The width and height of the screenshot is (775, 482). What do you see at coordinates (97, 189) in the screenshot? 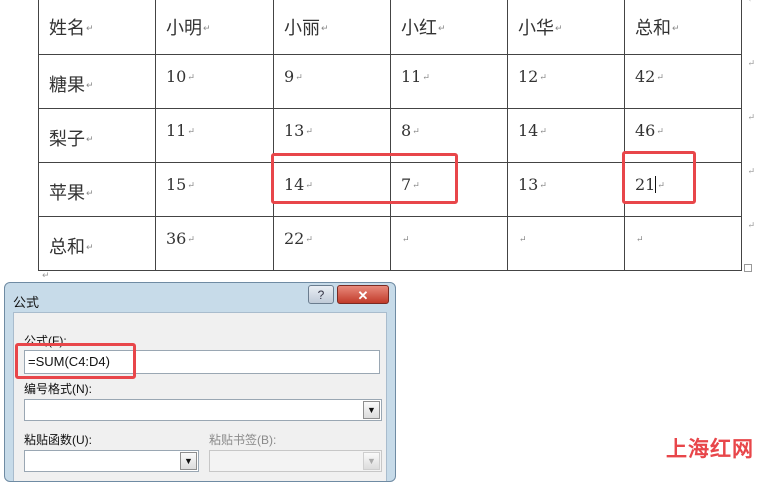
I see `row-header-cell: 苹果↵` at bounding box center [97, 189].